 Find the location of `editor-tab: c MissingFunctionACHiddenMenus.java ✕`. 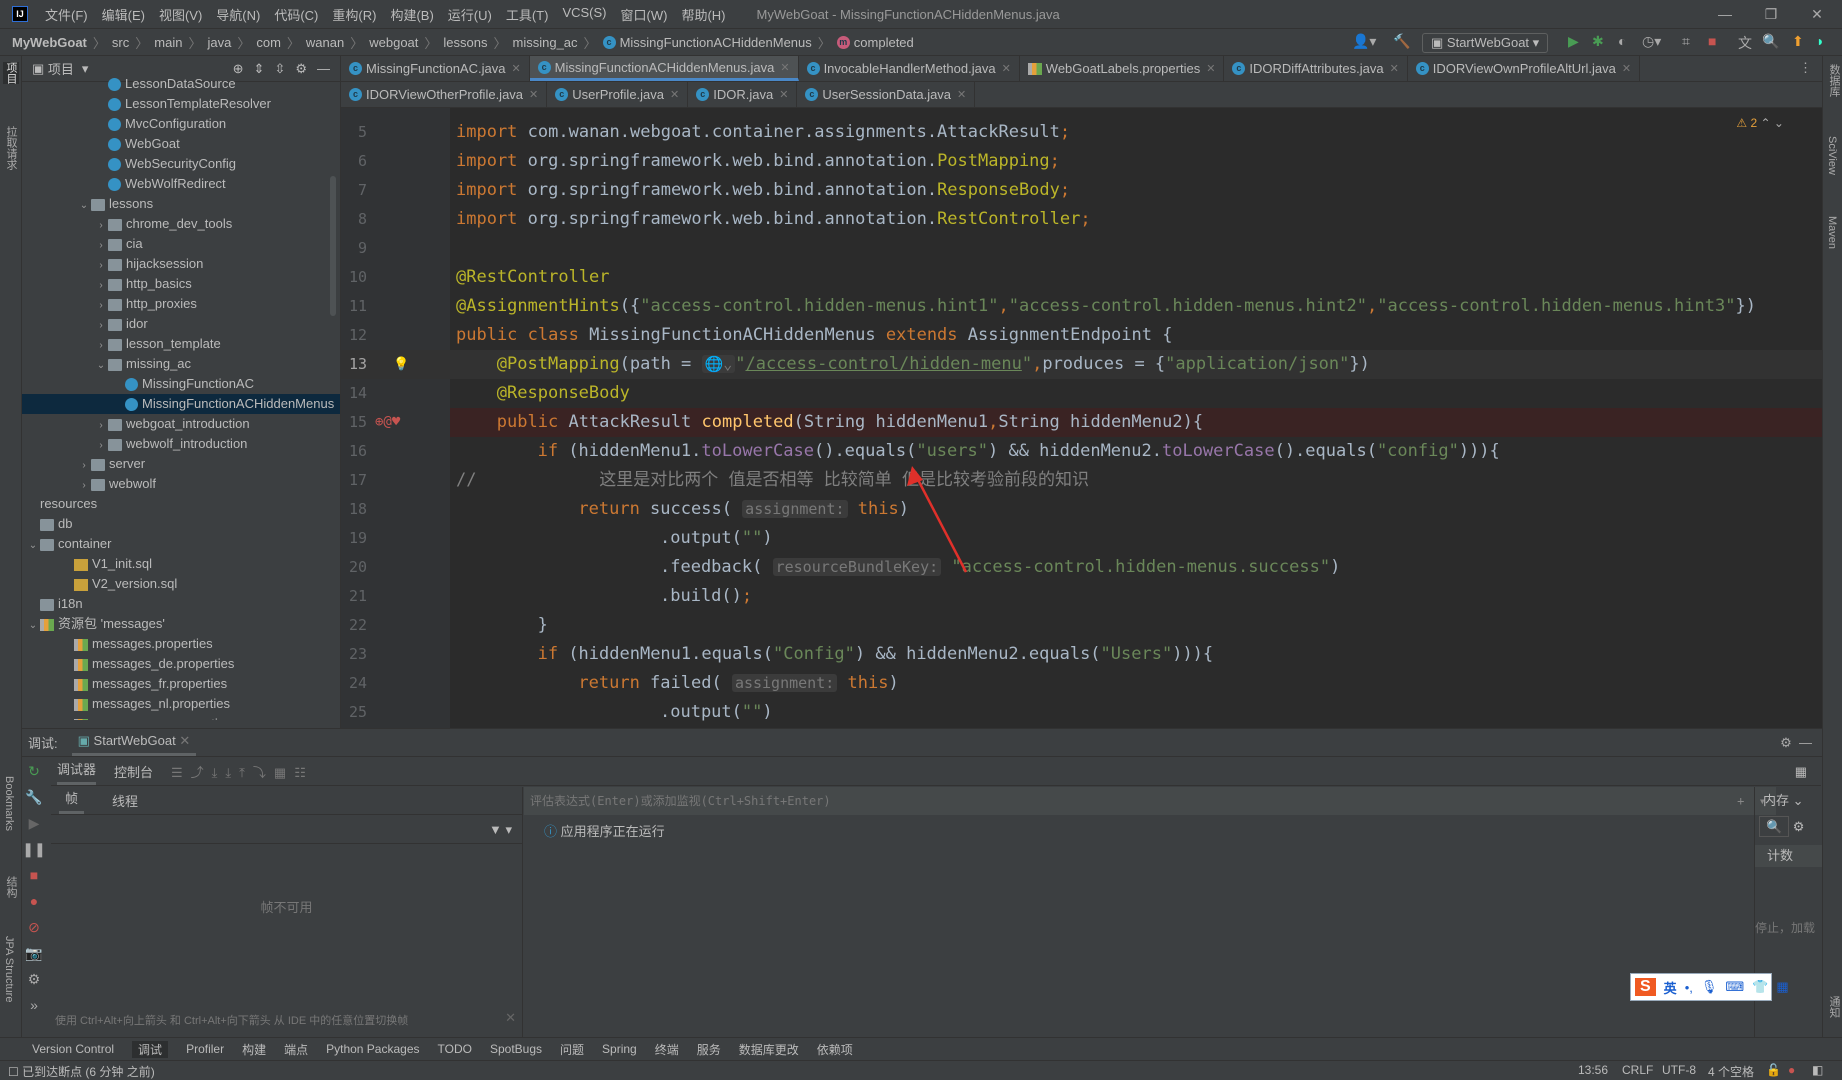

editor-tab: c MissingFunctionACHiddenMenus.java ✕ is located at coordinates (664, 68).